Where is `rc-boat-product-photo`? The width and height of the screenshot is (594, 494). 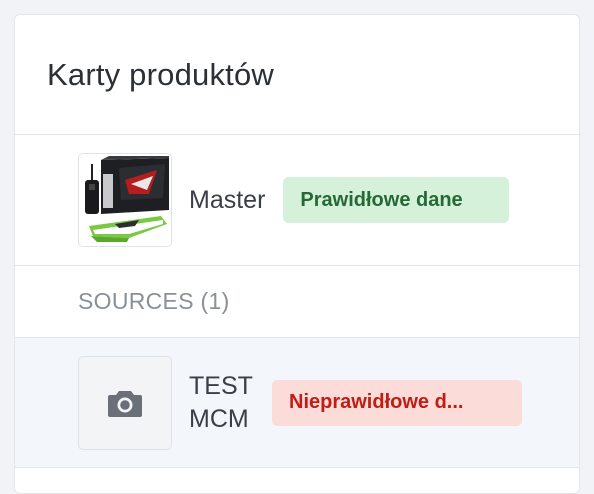 rc-boat-product-photo is located at coordinates (125, 200).